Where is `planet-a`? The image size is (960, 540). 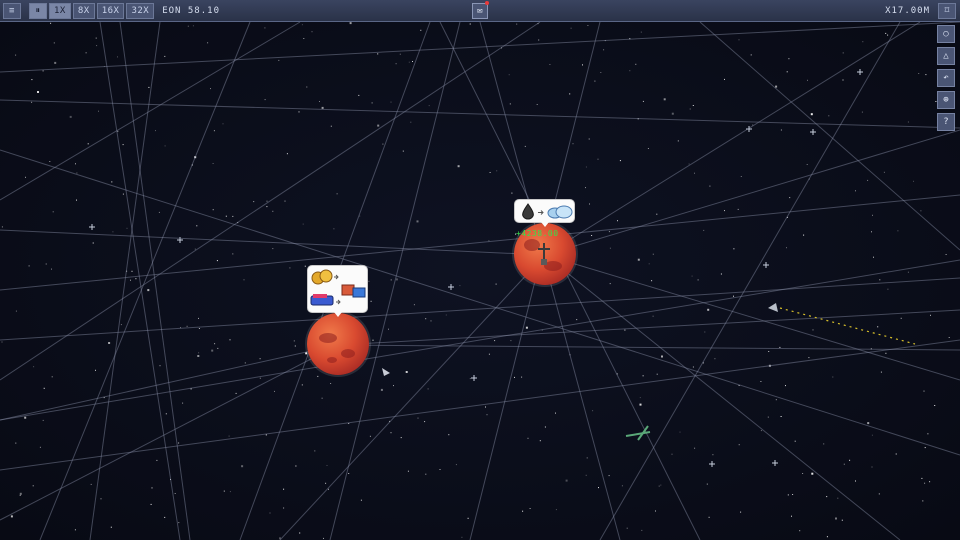 planet-a is located at coordinates (338, 344).